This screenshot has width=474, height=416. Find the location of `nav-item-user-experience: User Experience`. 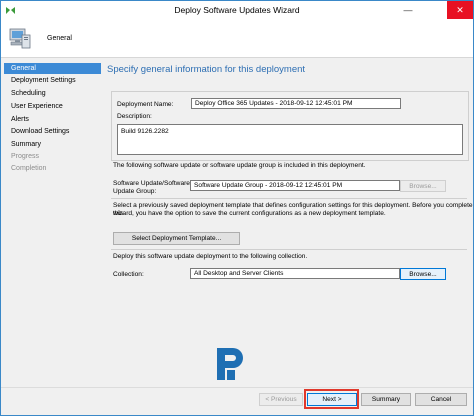

nav-item-user-experience: User Experience is located at coordinates (36, 106).